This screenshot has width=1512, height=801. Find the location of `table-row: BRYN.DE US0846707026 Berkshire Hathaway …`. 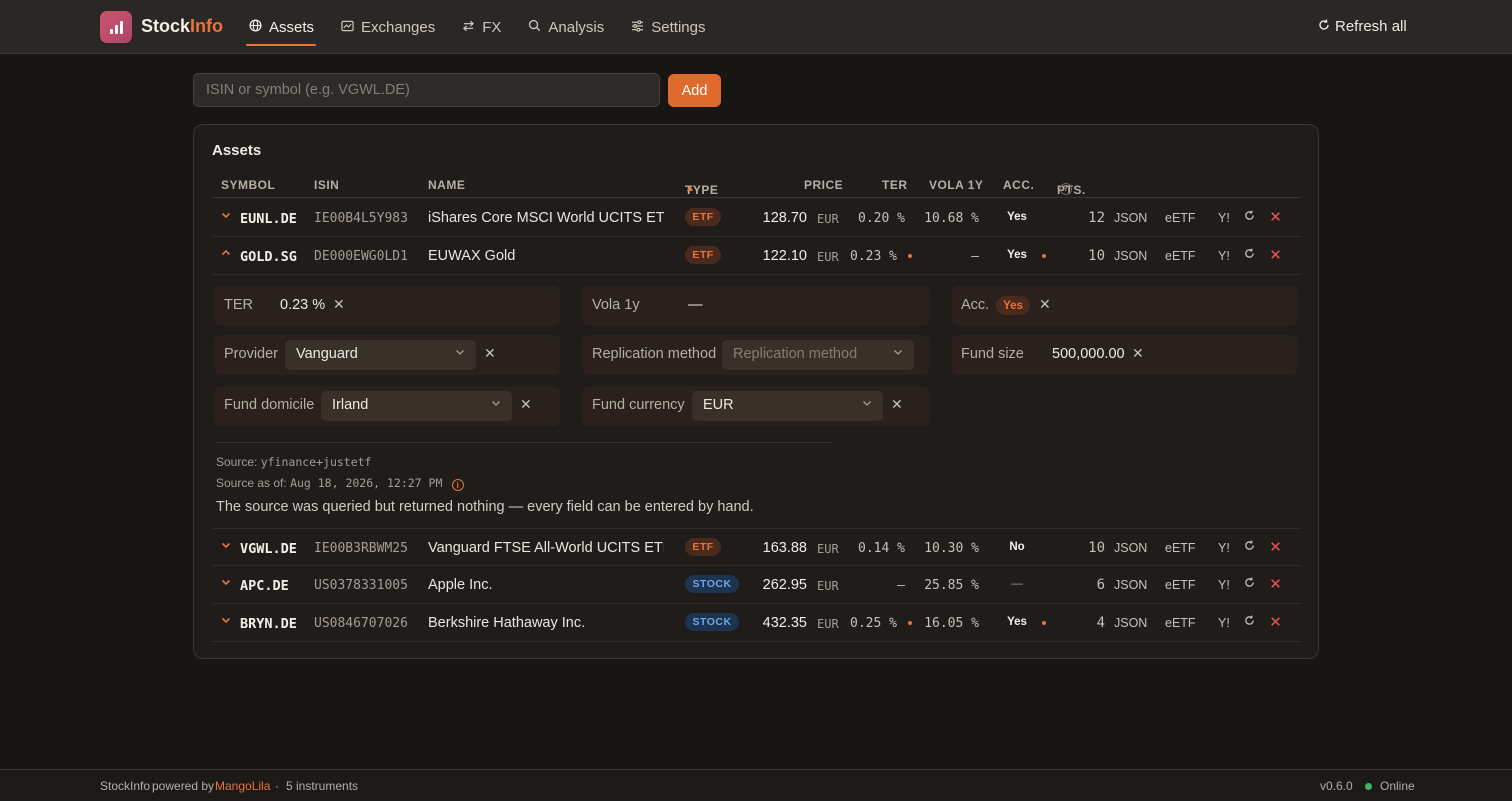

table-row: BRYN.DE US0846707026 Berkshire Hathaway … is located at coordinates (756, 623).